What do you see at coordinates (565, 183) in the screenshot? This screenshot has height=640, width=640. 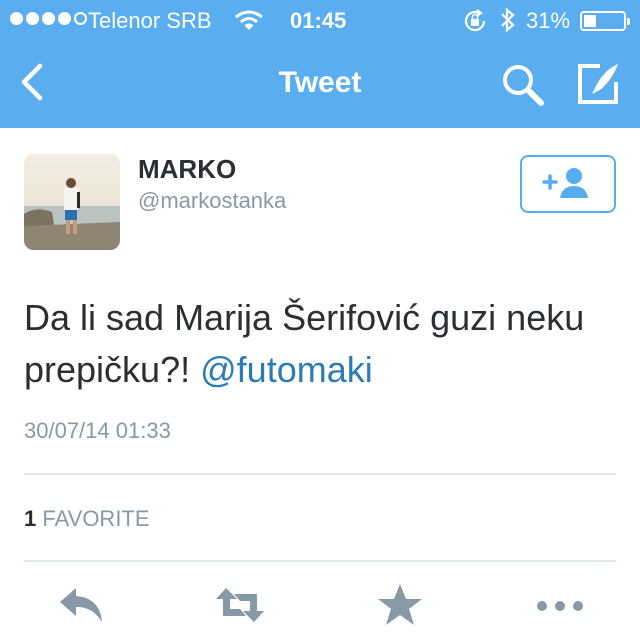 I see `add-user-icon` at bounding box center [565, 183].